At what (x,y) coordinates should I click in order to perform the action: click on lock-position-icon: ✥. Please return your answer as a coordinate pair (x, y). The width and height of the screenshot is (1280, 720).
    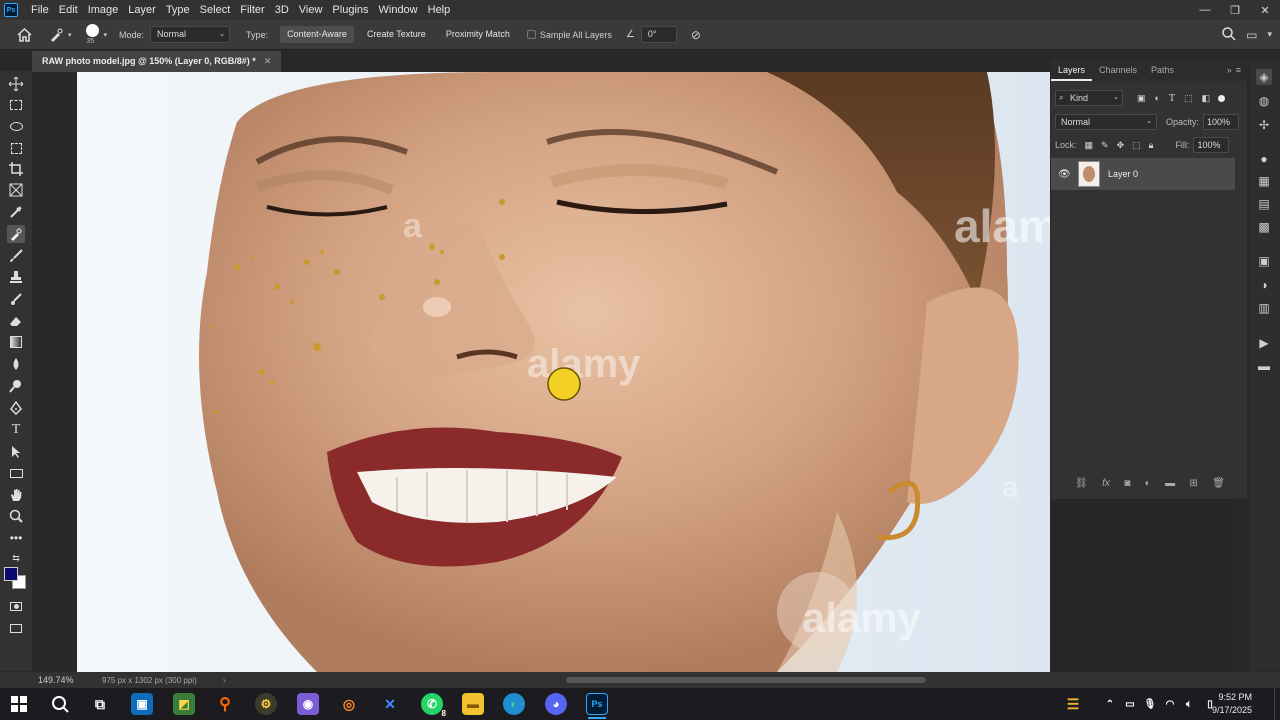
    Looking at the image, I should click on (1121, 145).